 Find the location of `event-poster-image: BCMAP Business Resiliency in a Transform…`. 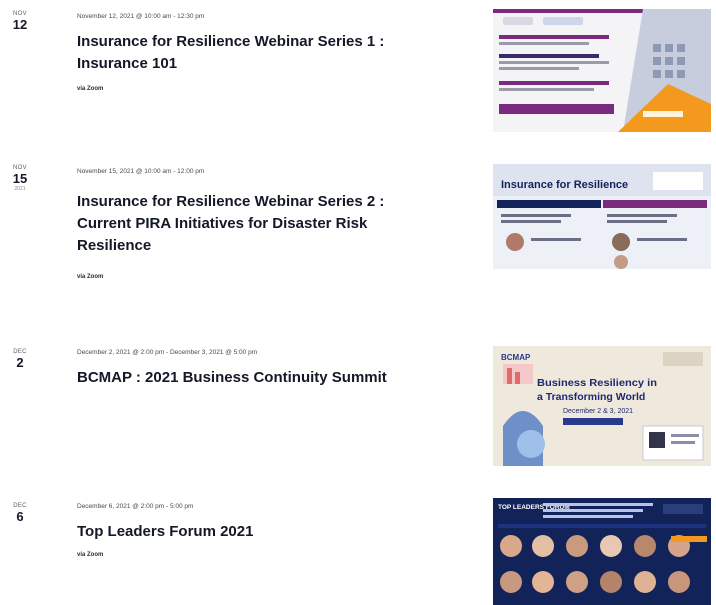

event-poster-image: BCMAP Business Resiliency in a Transform… is located at coordinates (602, 406).